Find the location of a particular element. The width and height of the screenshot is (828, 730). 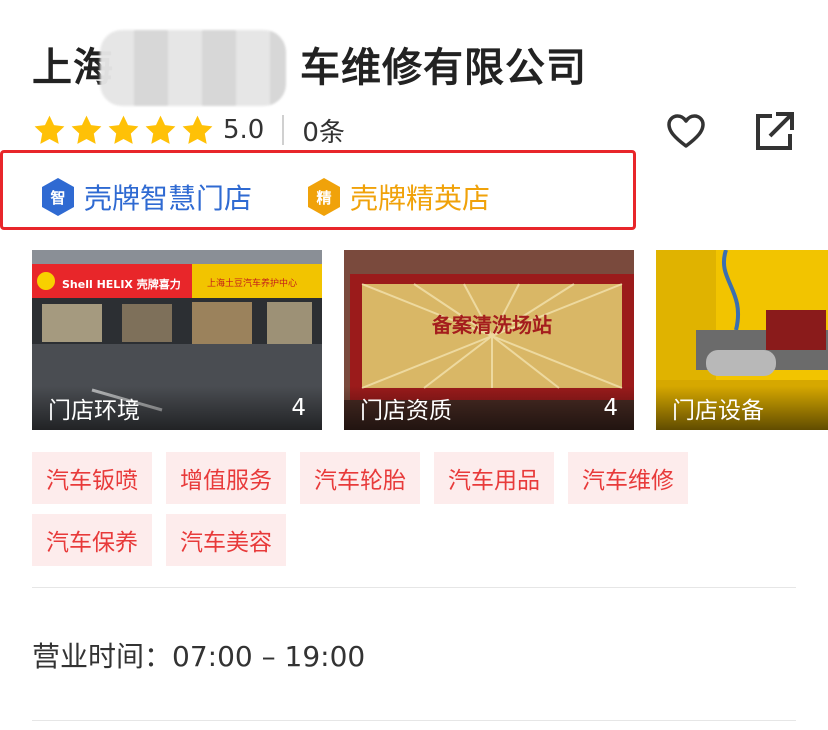

smart-store-hex-icon: 智 is located at coordinates (58, 197).